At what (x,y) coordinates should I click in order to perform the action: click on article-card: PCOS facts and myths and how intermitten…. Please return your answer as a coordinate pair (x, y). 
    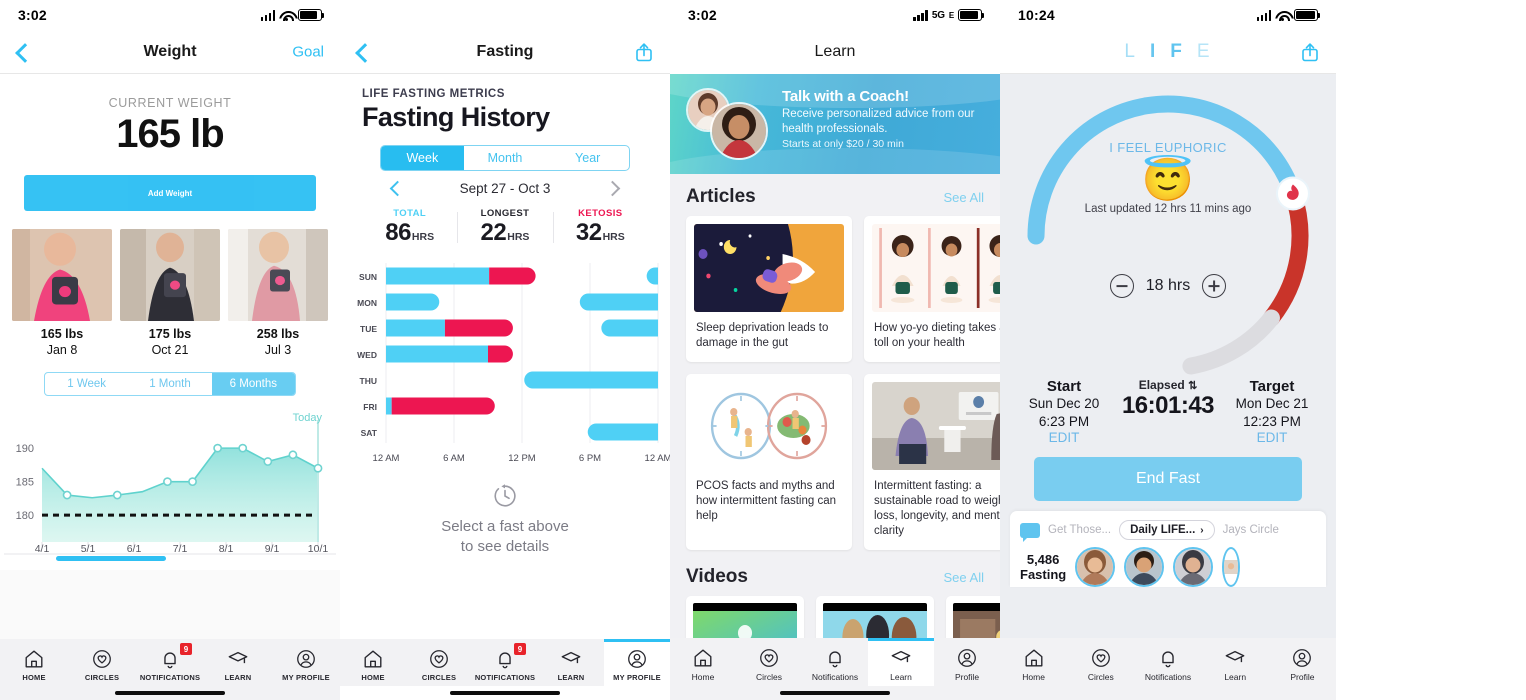
    Looking at the image, I should click on (769, 461).